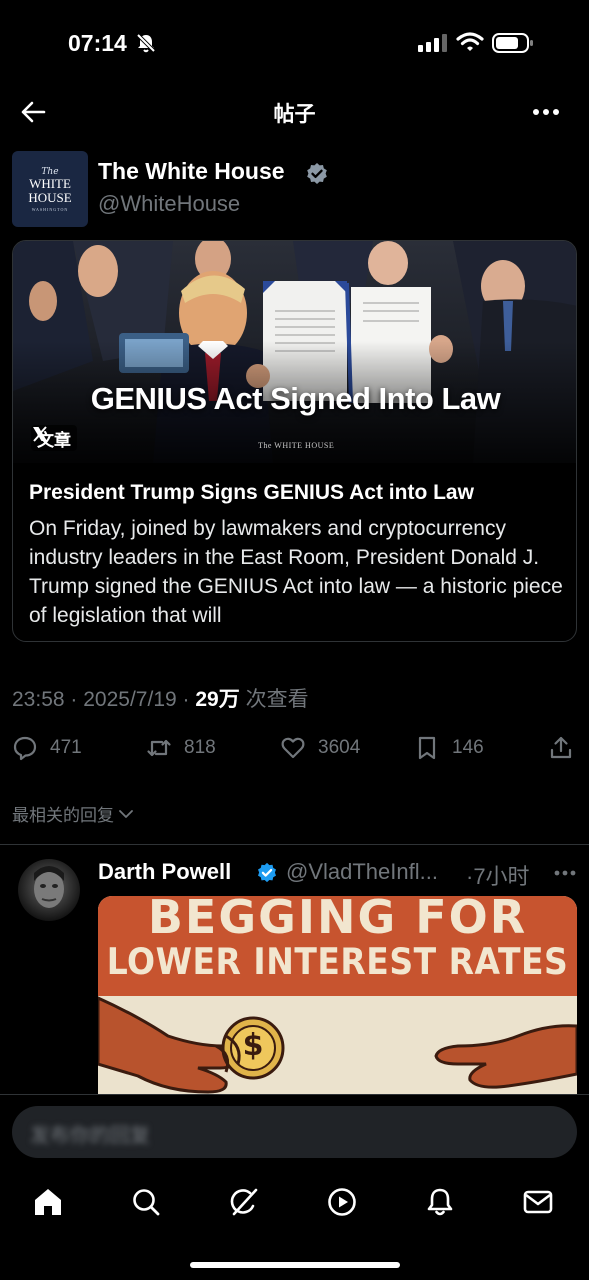 This screenshot has height=1280, width=589. I want to click on reply-avatar-illustration, so click(49, 887).